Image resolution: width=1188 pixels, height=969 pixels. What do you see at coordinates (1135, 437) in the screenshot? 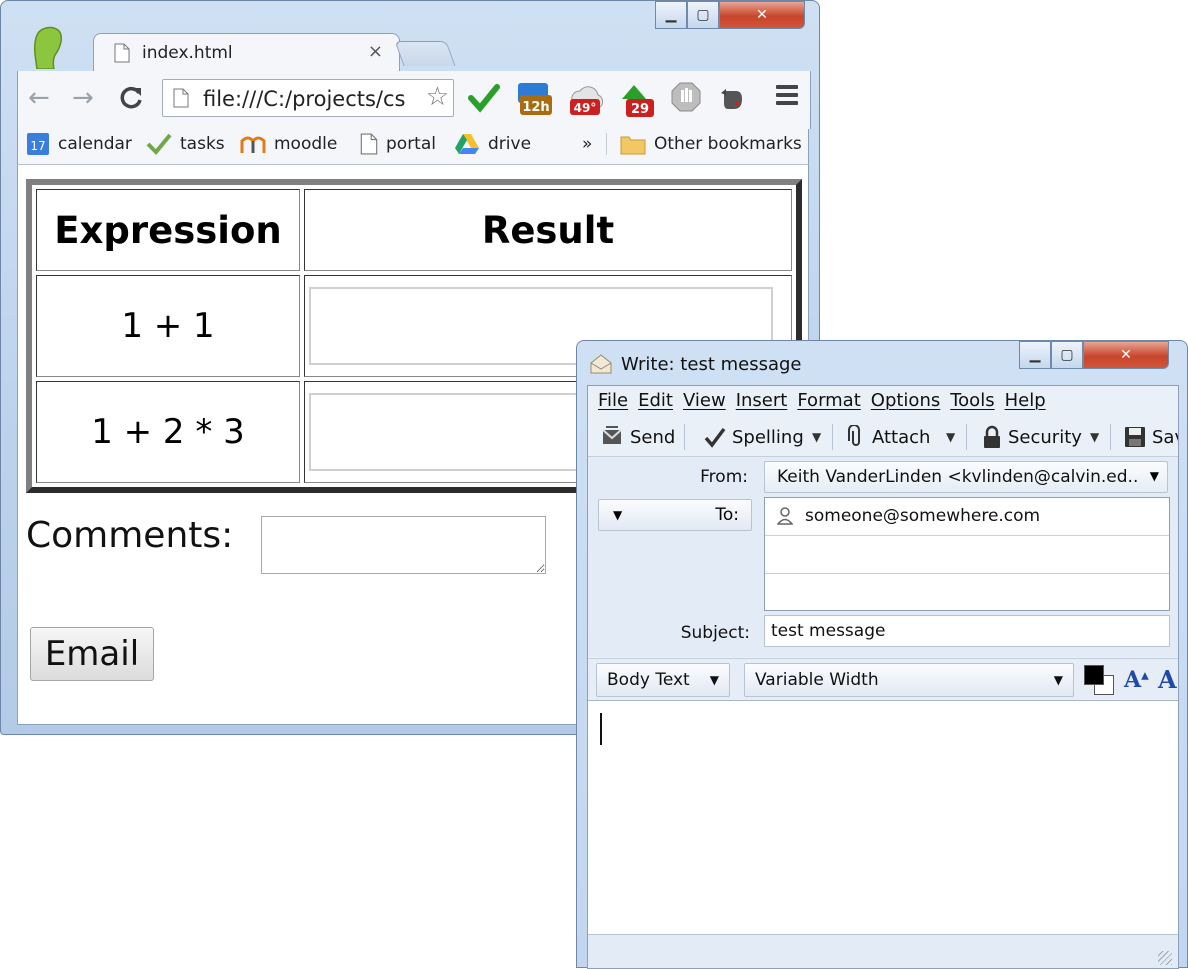
I see `floppy-disk-icon` at bounding box center [1135, 437].